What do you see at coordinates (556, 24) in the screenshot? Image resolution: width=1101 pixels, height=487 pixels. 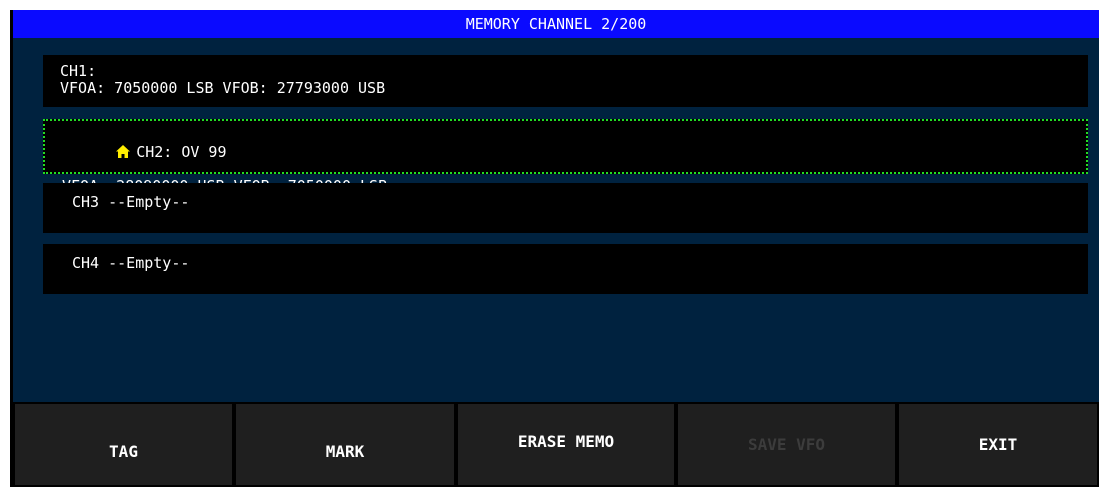 I see `title-bar: MEMORY CHANNEL 2/200` at bounding box center [556, 24].